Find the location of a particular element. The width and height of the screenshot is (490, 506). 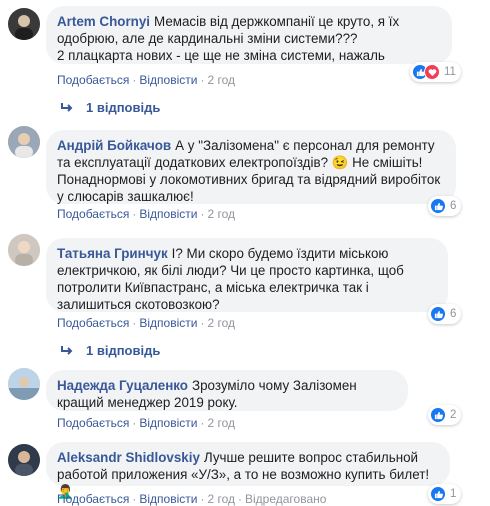

reaction-summary: 2 is located at coordinates (445, 415).